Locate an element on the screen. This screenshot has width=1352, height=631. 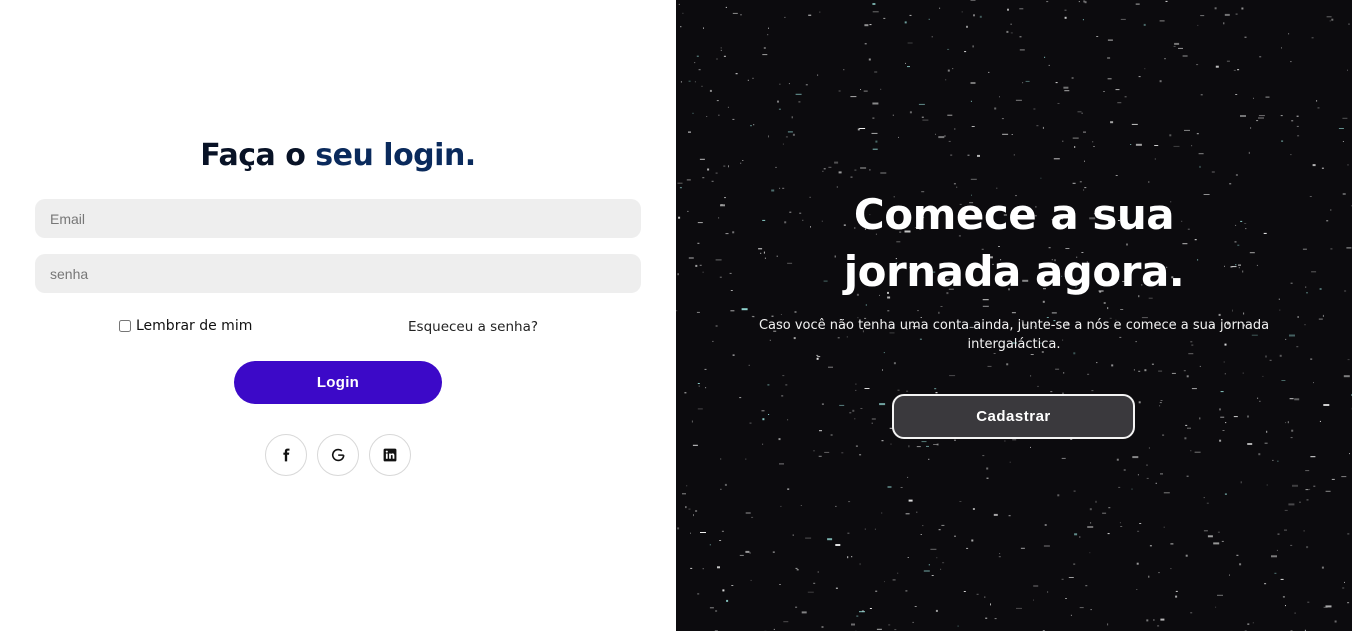
facebook-icon is located at coordinates (286, 455).